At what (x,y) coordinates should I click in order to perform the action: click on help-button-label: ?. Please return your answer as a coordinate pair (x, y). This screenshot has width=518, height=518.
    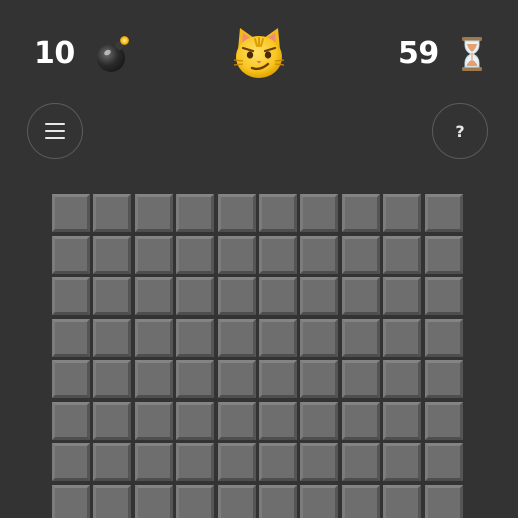
    Looking at the image, I should click on (460, 131).